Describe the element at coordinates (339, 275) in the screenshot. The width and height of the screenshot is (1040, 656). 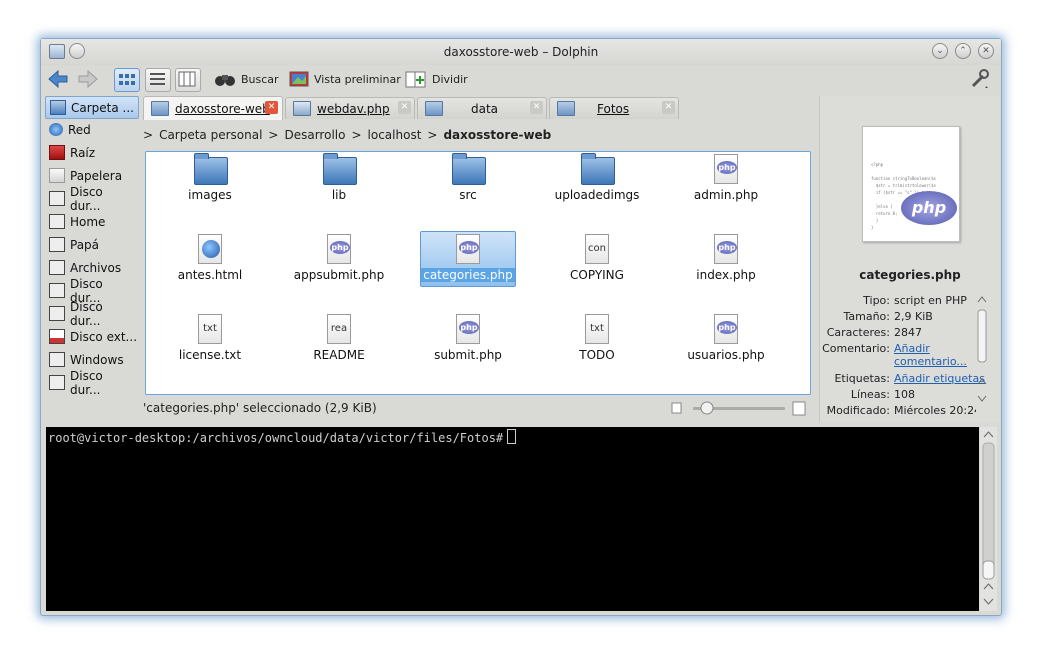
I see `file-name: appsubmit.php` at that location.